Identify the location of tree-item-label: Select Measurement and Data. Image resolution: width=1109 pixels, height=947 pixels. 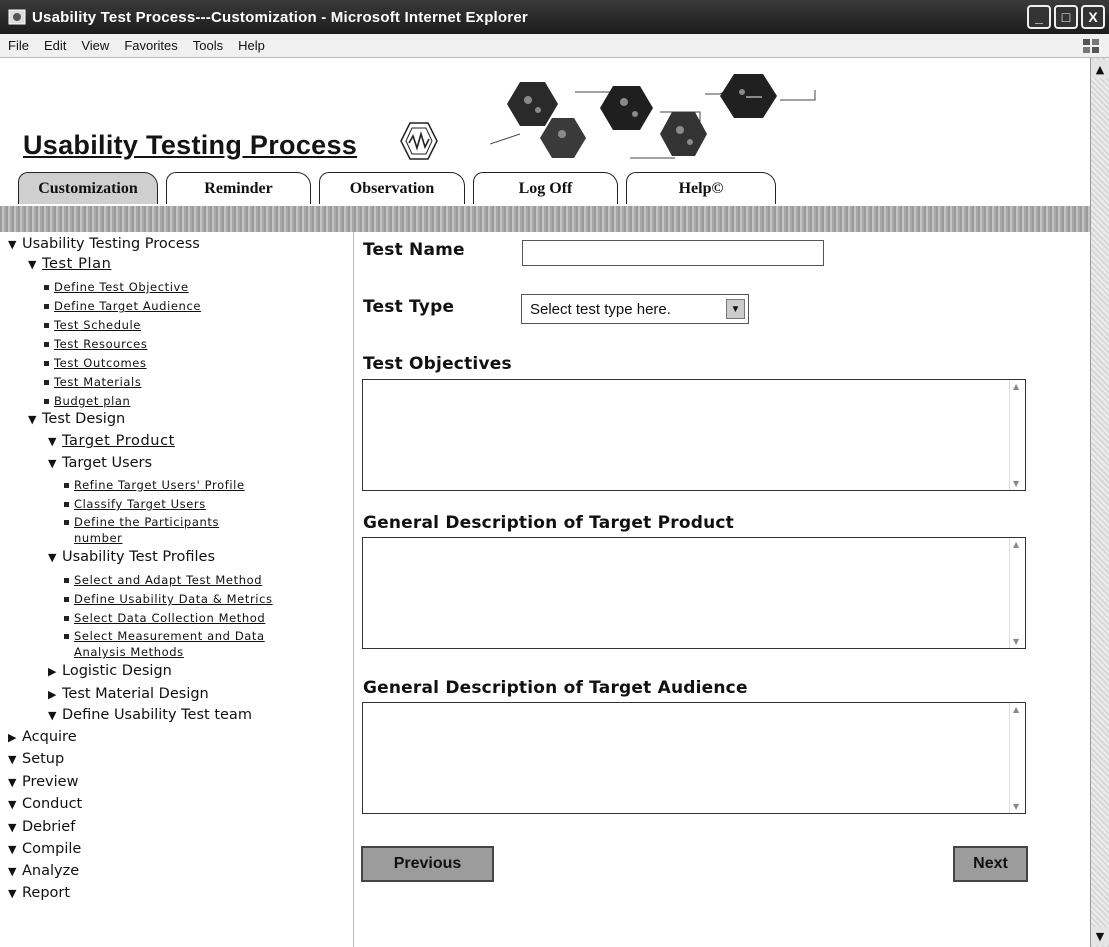
(169, 636).